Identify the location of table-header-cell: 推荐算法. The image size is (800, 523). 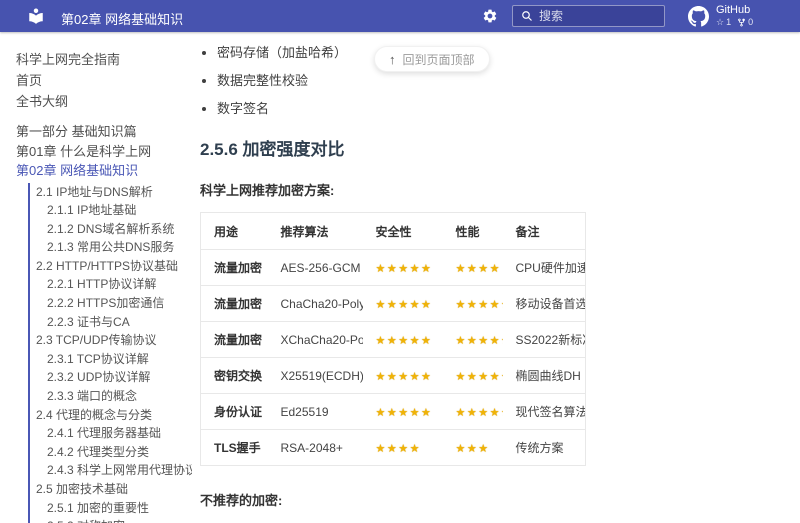
(304, 232).